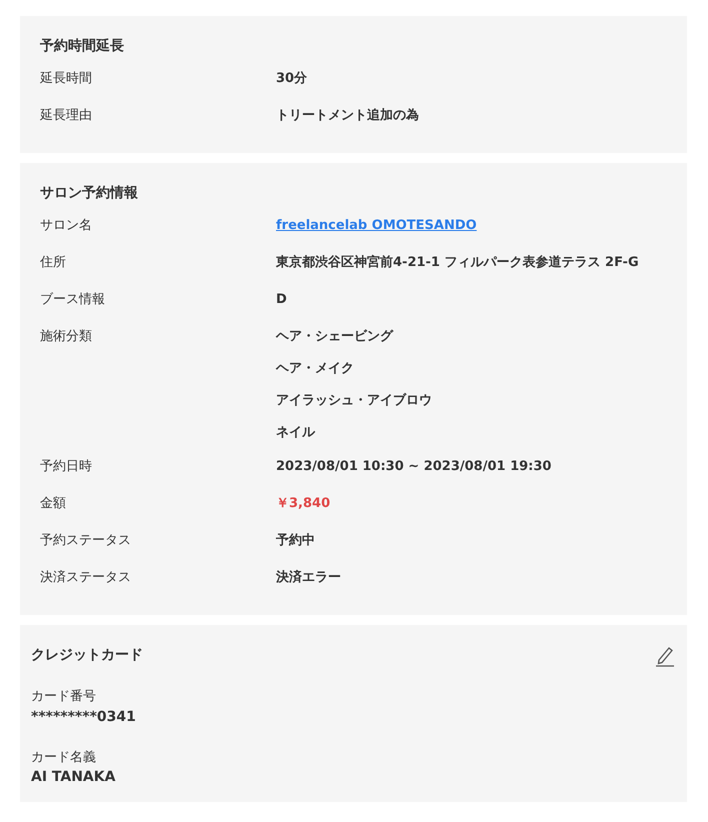 The width and height of the screenshot is (708, 822). What do you see at coordinates (334, 336) in the screenshot?
I see `category-value: ヘア・シェービング` at bounding box center [334, 336].